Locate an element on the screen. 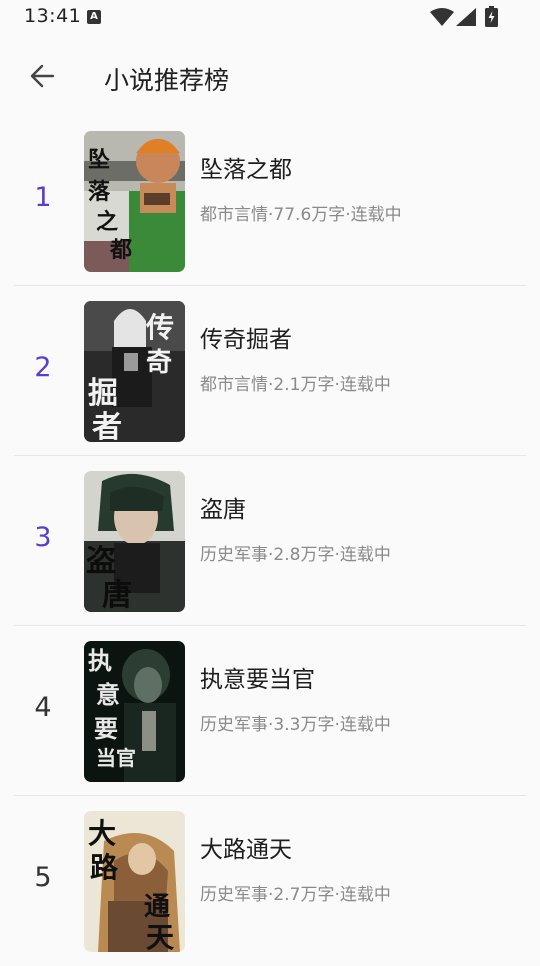 The height and width of the screenshot is (966, 540). book-cover-image: 盗 唐 is located at coordinates (134, 541).